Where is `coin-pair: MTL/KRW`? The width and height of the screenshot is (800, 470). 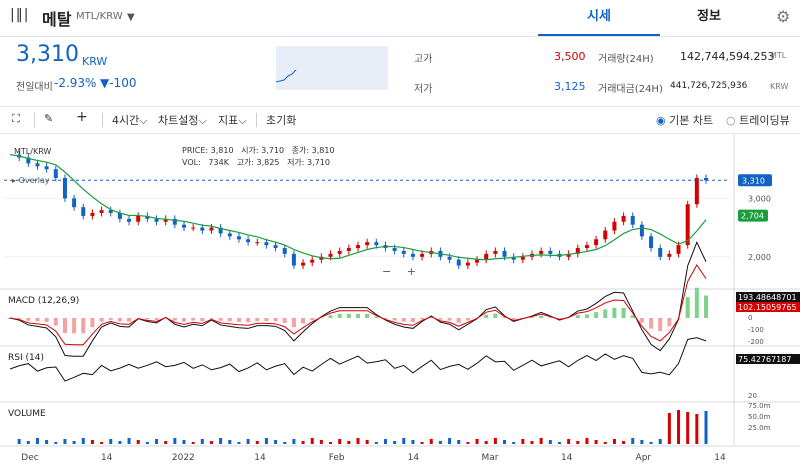 coin-pair: MTL/KRW is located at coordinates (99, 16).